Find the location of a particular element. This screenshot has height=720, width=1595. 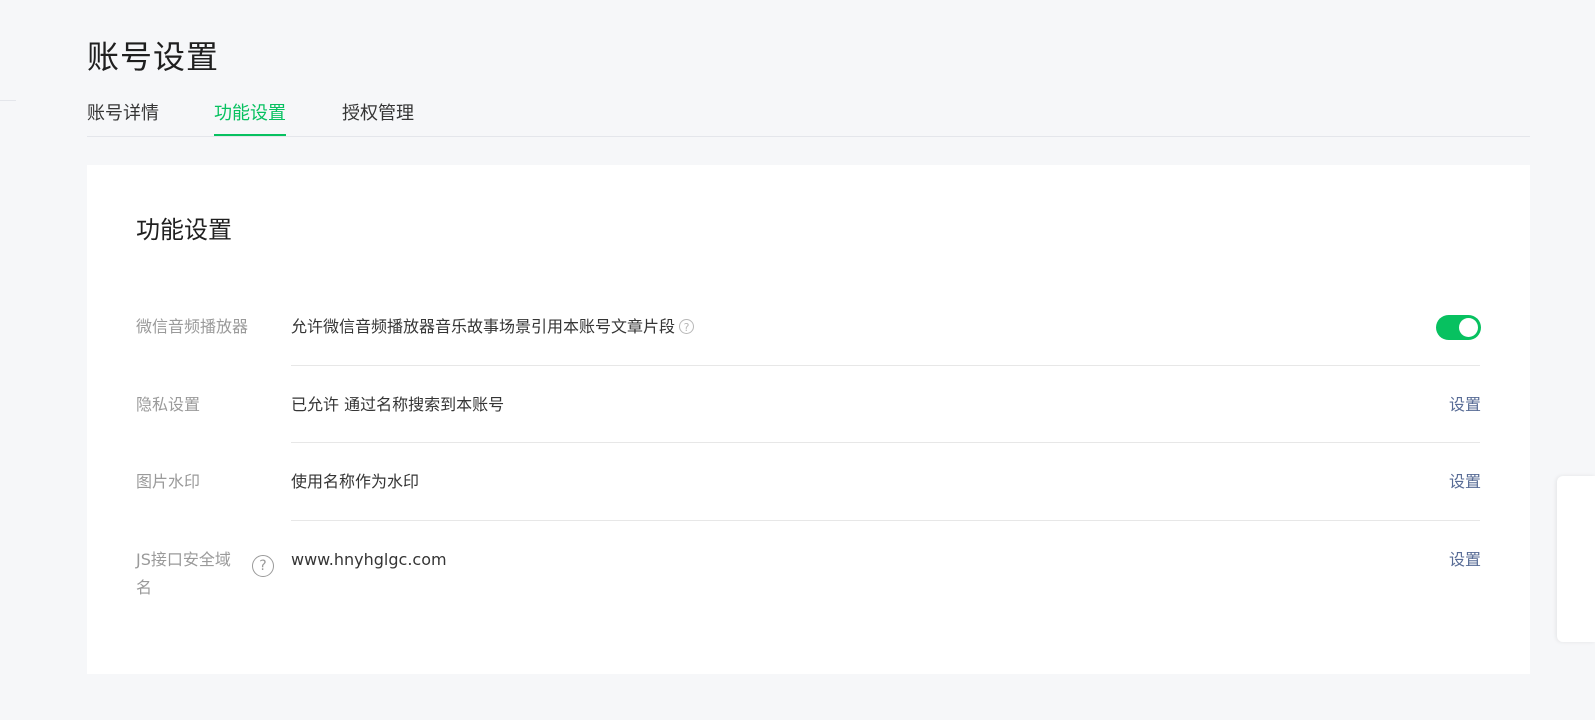

settings-row-js-domain: JS接口安全域名 ? www.hnyhglgc.com 设置 is located at coordinates (808, 576).